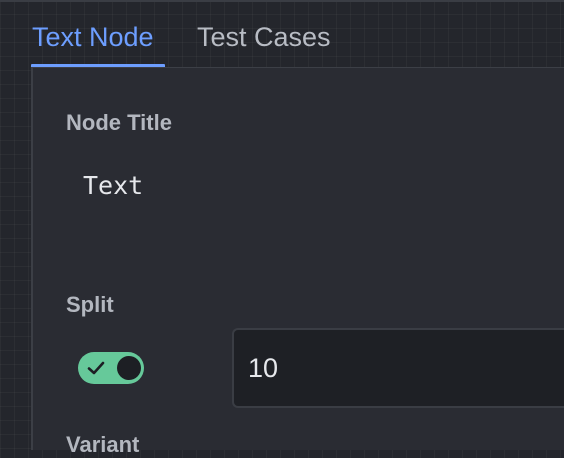  Describe the element at coordinates (119, 122) in the screenshot. I see `node-title-label: Node Title` at that location.